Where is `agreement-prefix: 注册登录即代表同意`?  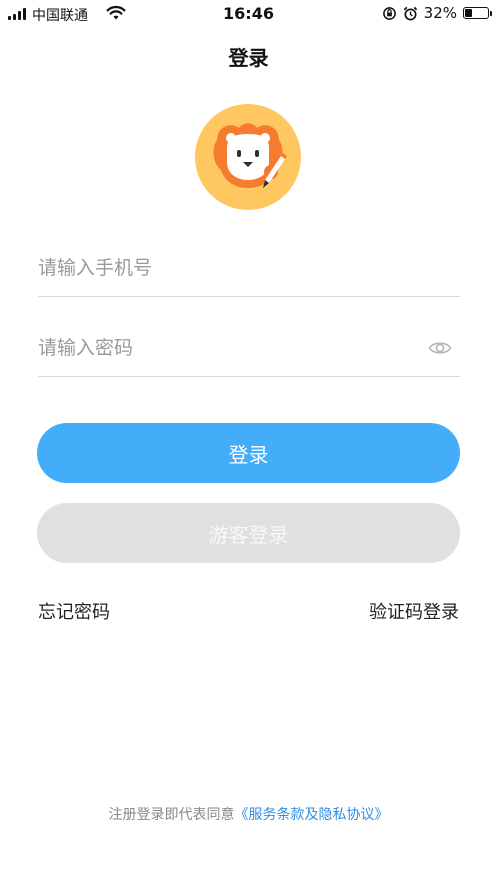 agreement-prefix: 注册登录即代表同意 is located at coordinates (171, 815).